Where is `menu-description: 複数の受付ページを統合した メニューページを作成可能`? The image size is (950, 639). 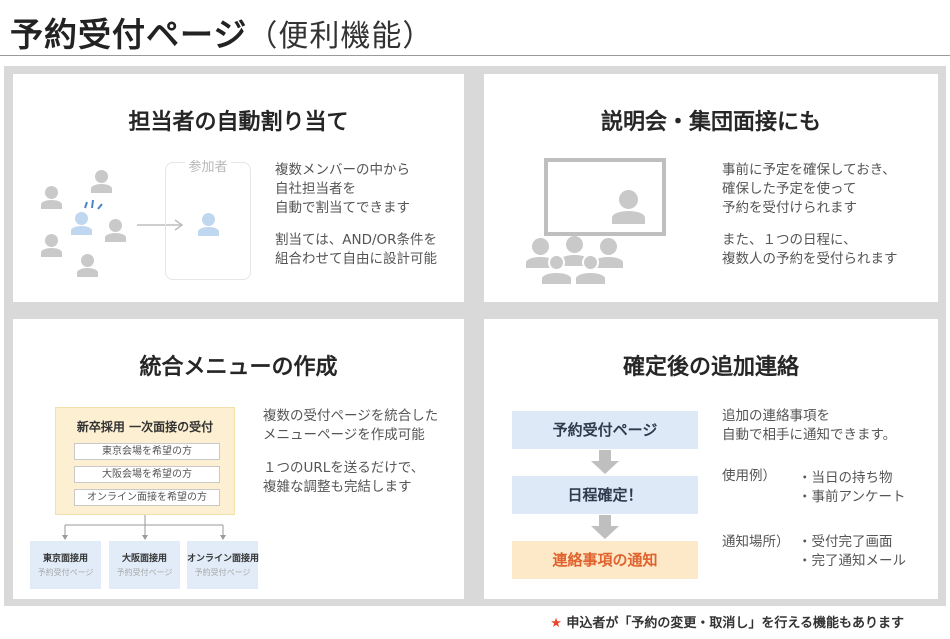 menu-description: 複数の受付ページを統合した メニューページを作成可能 is located at coordinates (351, 425).